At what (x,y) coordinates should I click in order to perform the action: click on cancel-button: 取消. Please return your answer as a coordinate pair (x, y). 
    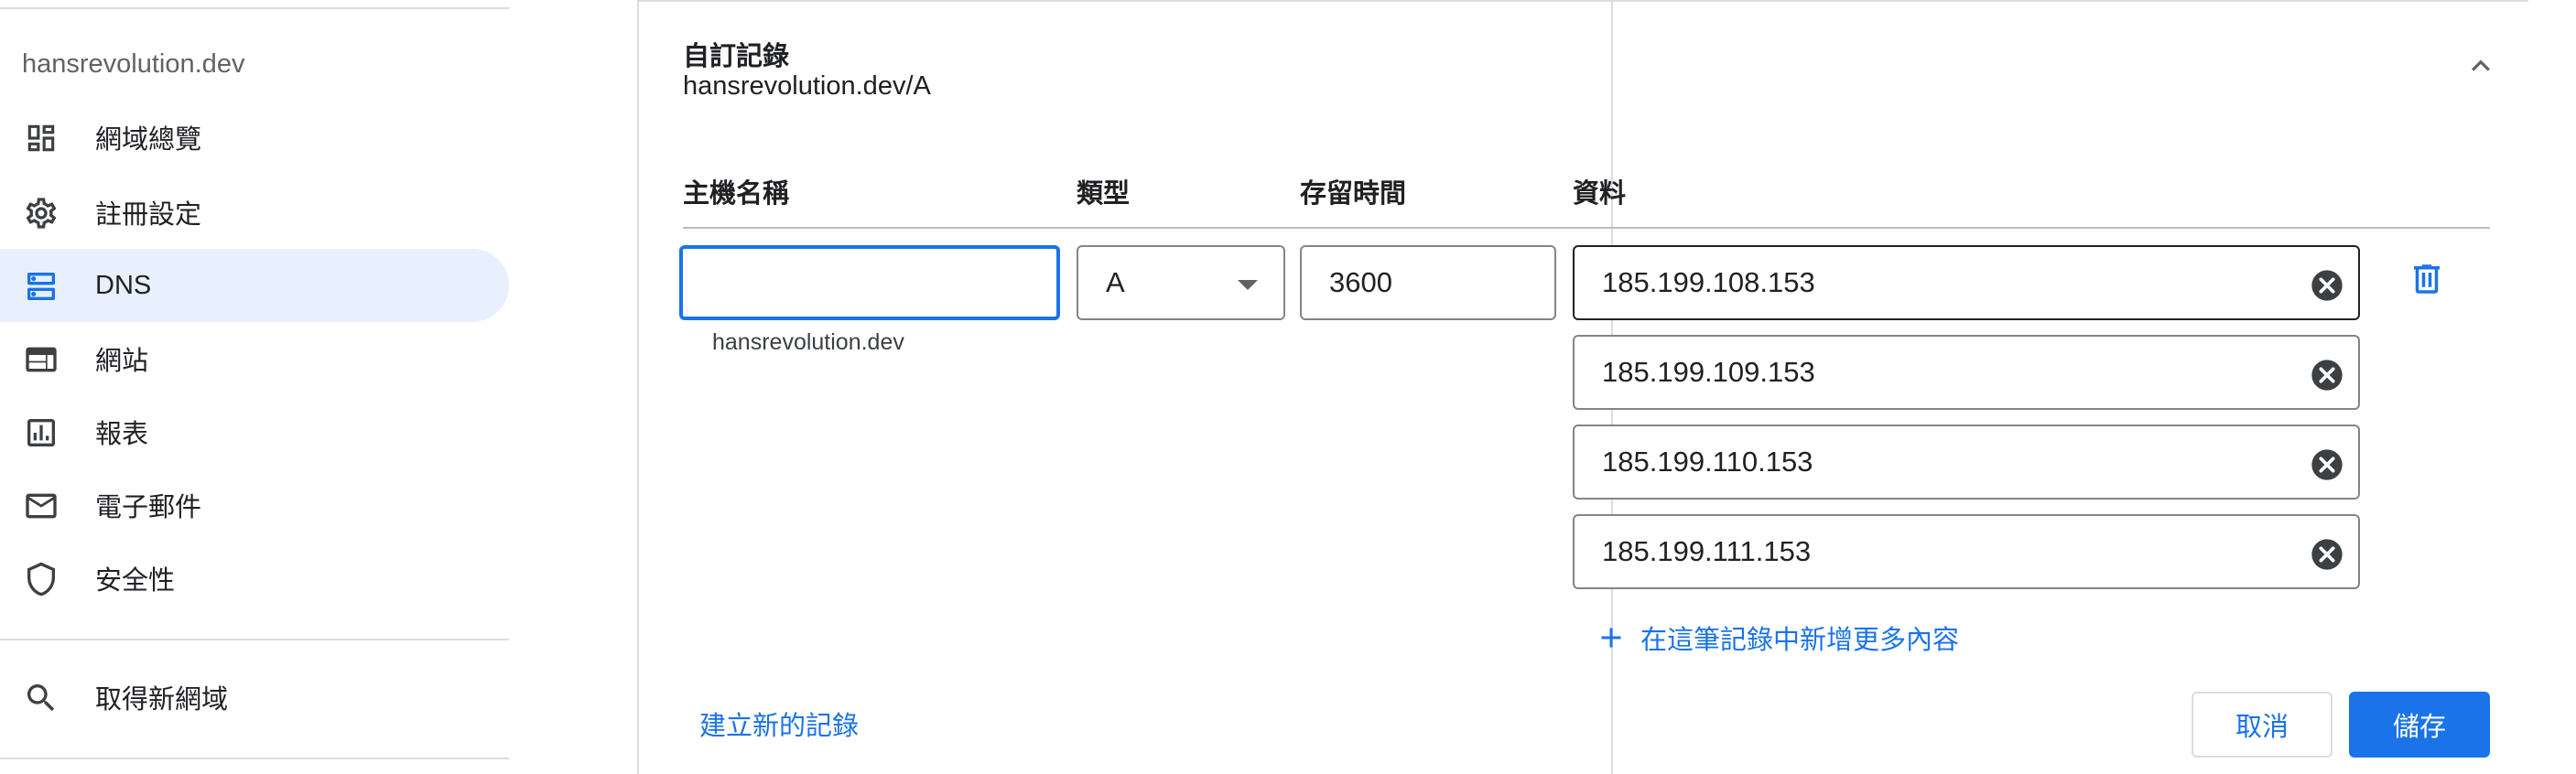
    Looking at the image, I should click on (2262, 725).